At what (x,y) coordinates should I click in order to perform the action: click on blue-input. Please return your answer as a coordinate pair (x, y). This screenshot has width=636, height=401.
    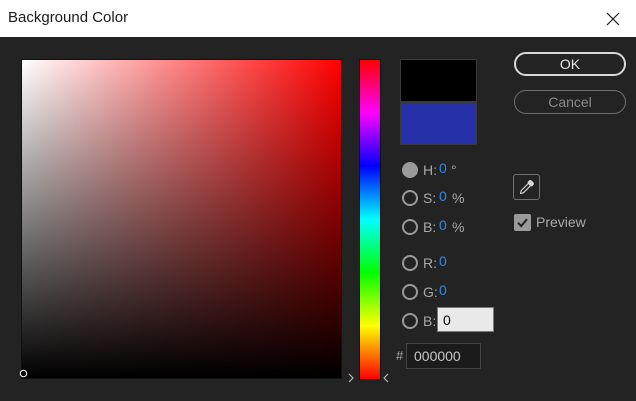
    Looking at the image, I should click on (465, 319).